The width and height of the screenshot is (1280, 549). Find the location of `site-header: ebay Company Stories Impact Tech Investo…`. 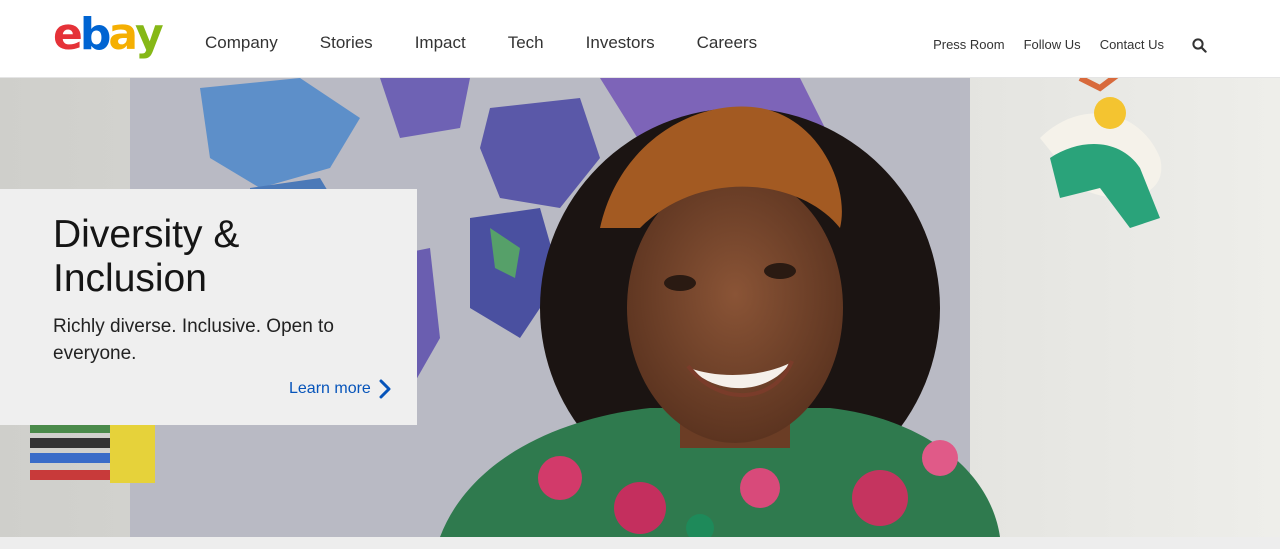

site-header: ebay Company Stories Impact Tech Investo… is located at coordinates (640, 39).